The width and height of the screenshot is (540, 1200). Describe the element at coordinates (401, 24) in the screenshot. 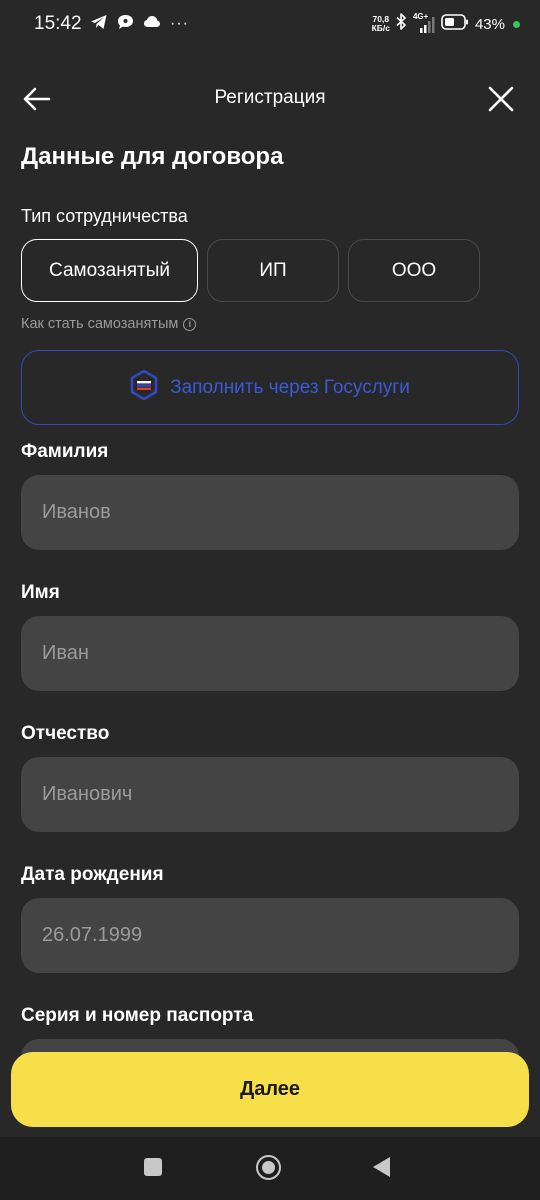

I see `bluetooth-icon` at that location.